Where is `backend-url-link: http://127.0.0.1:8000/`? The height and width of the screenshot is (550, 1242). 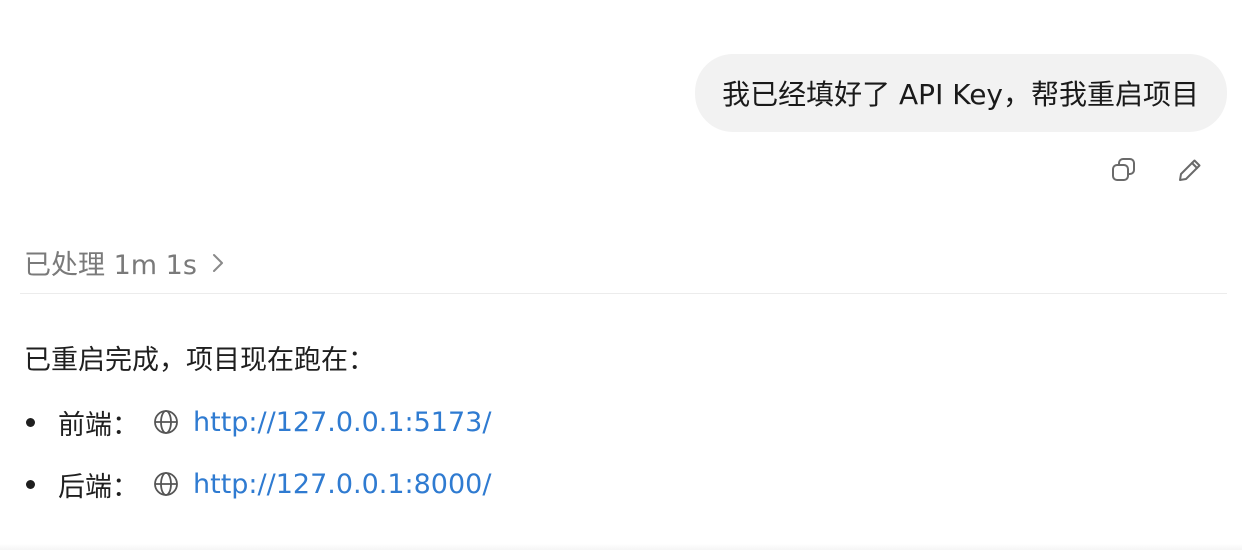
backend-url-link: http://127.0.0.1:8000/ is located at coordinates (342, 484).